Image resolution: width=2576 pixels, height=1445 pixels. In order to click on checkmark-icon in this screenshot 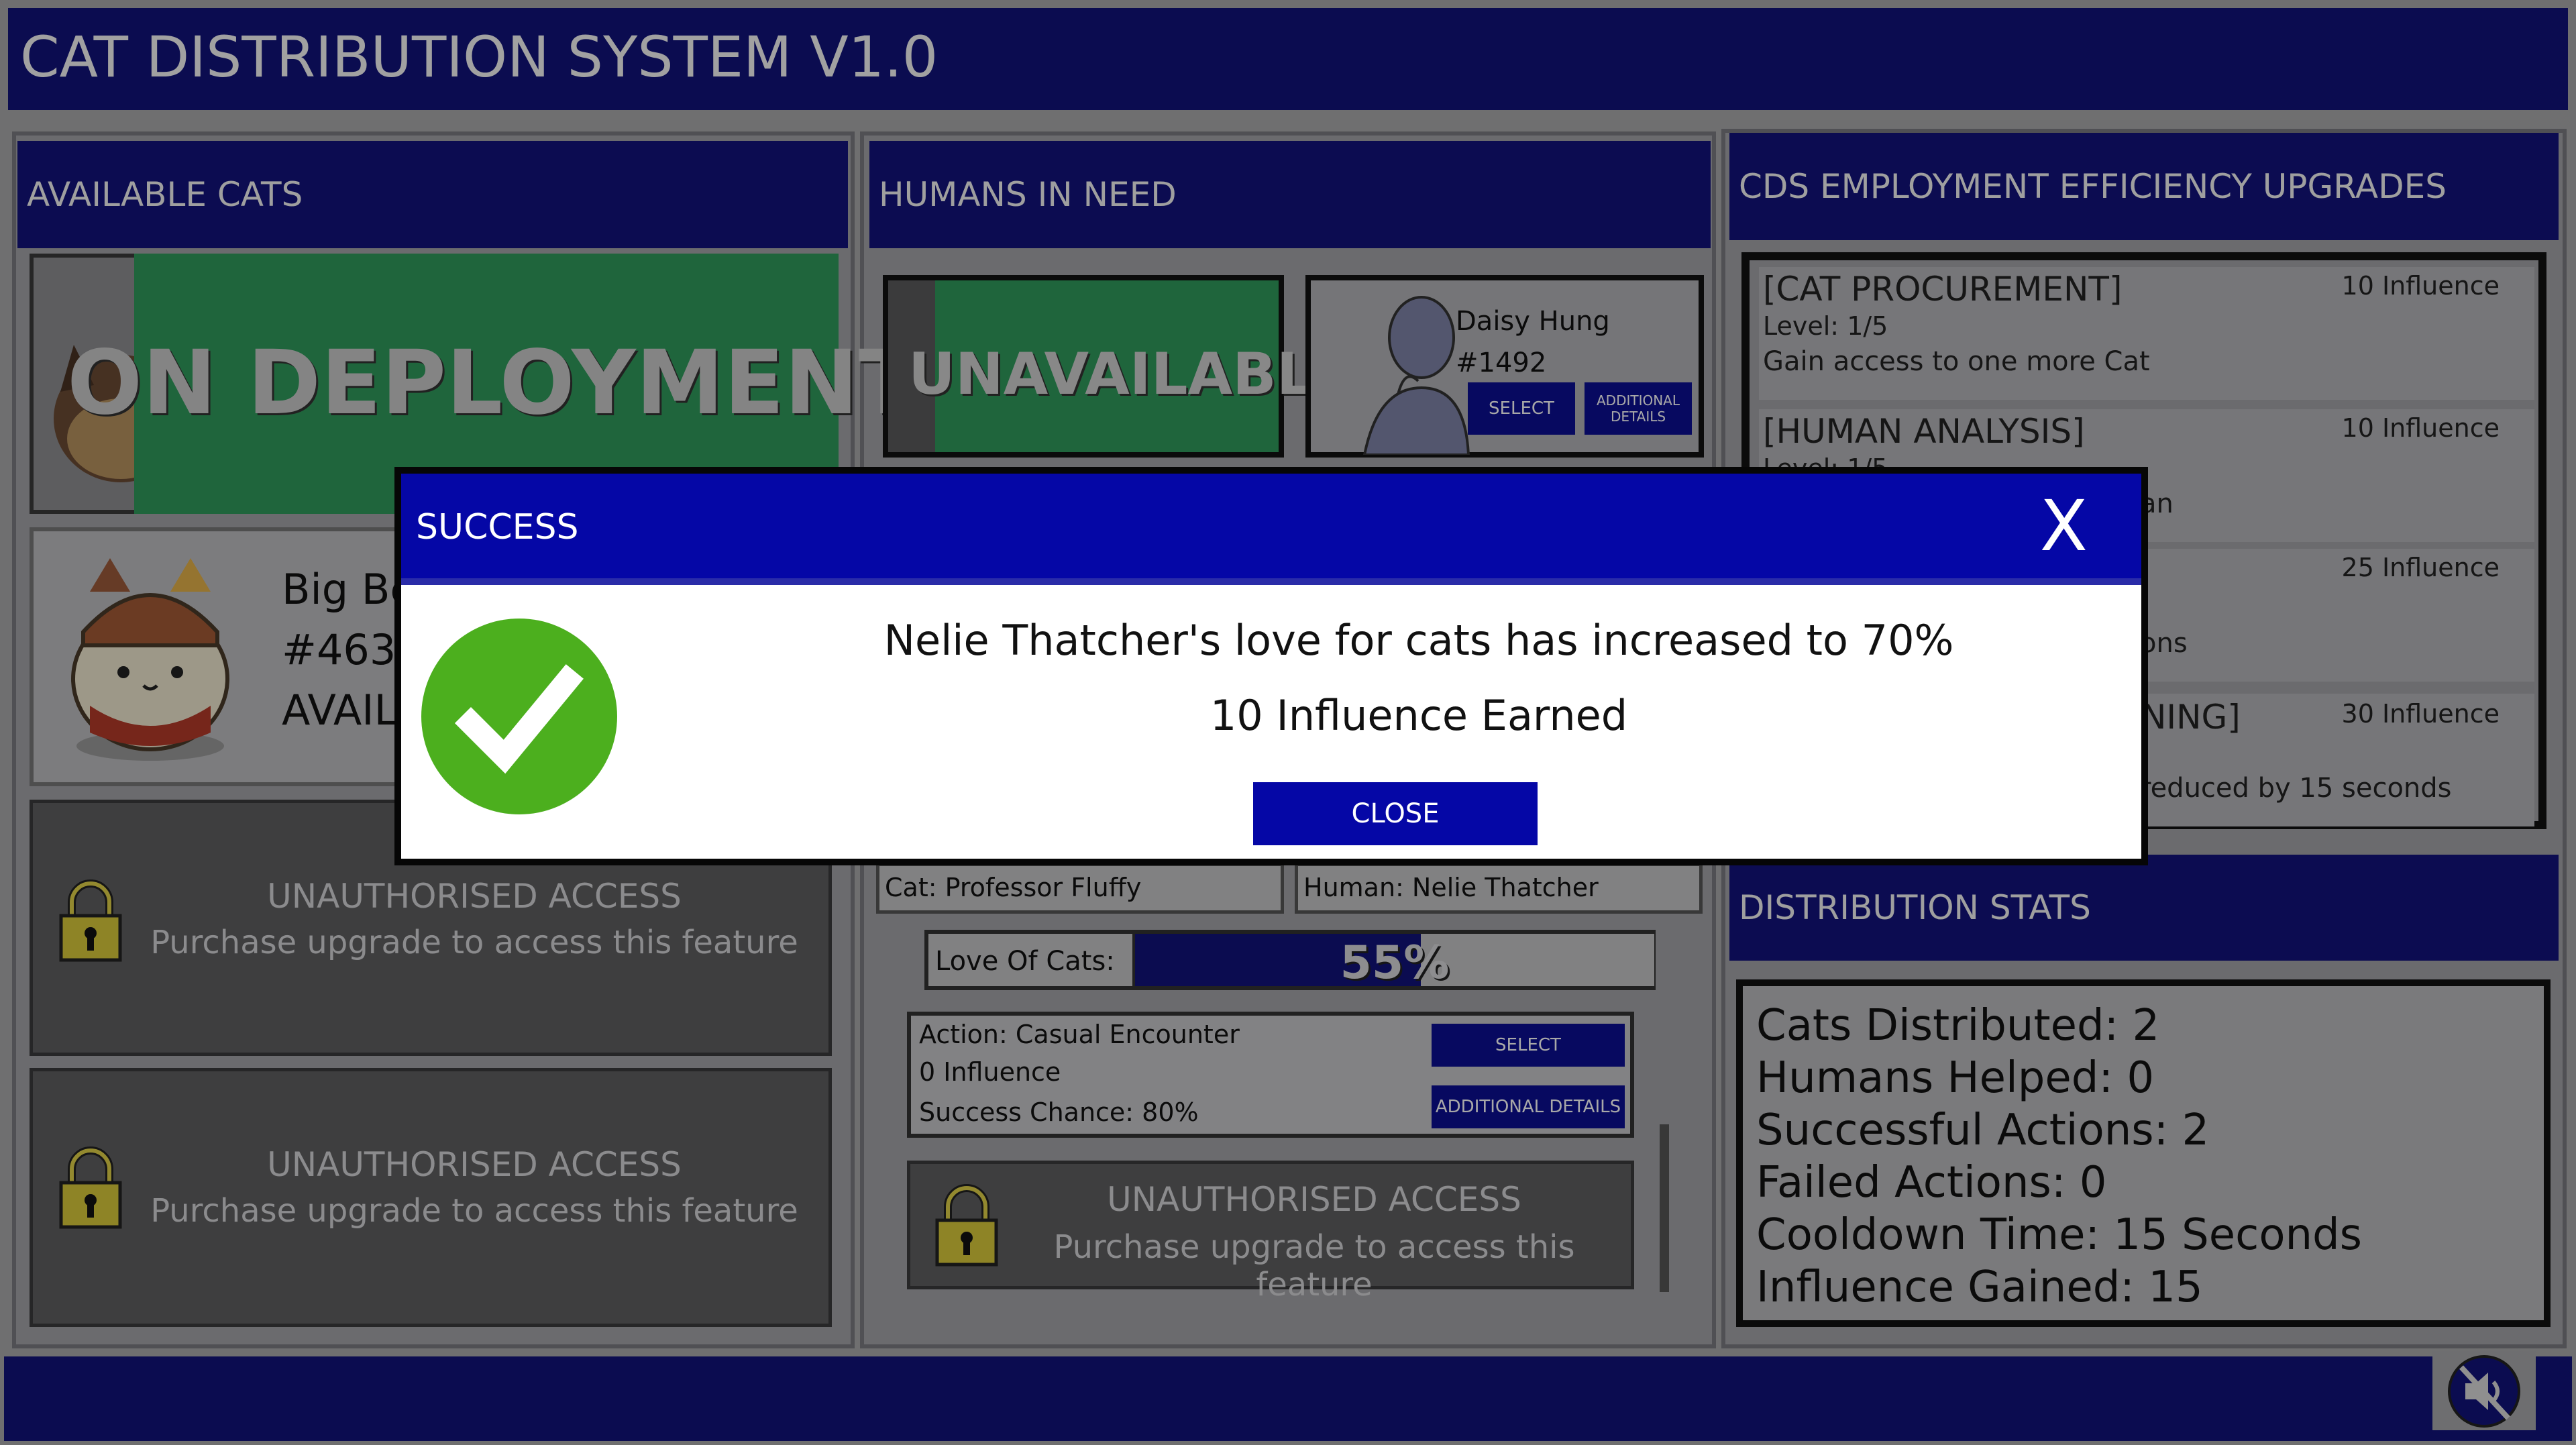, I will do `click(519, 716)`.